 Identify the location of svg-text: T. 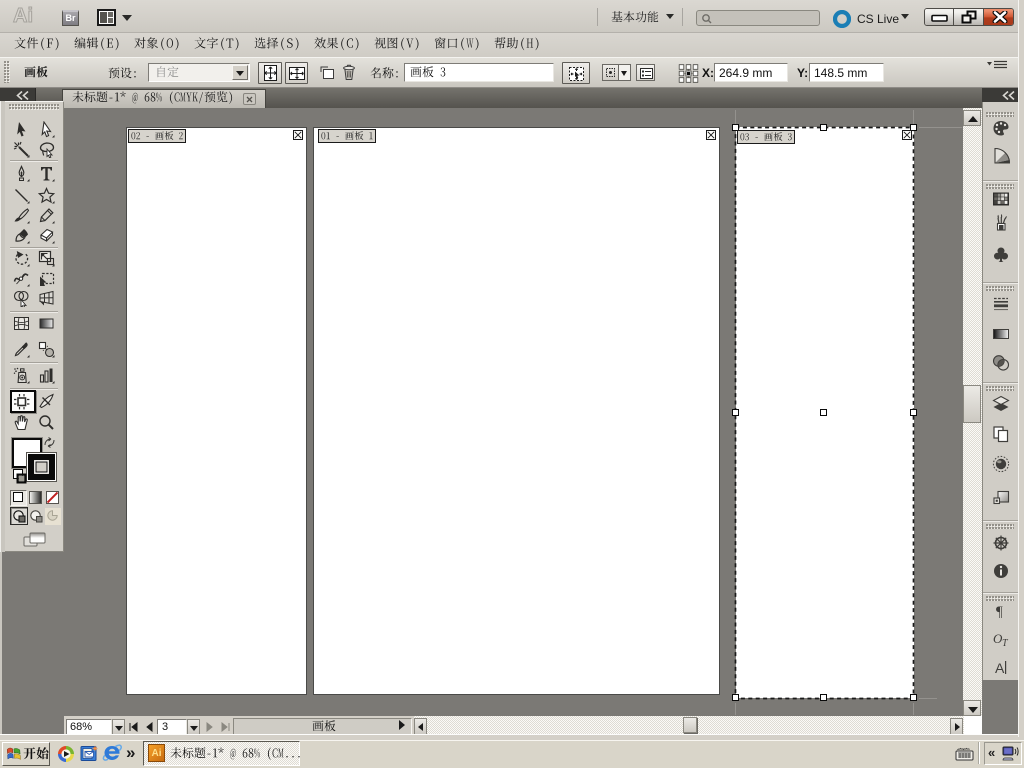
(1005, 643).